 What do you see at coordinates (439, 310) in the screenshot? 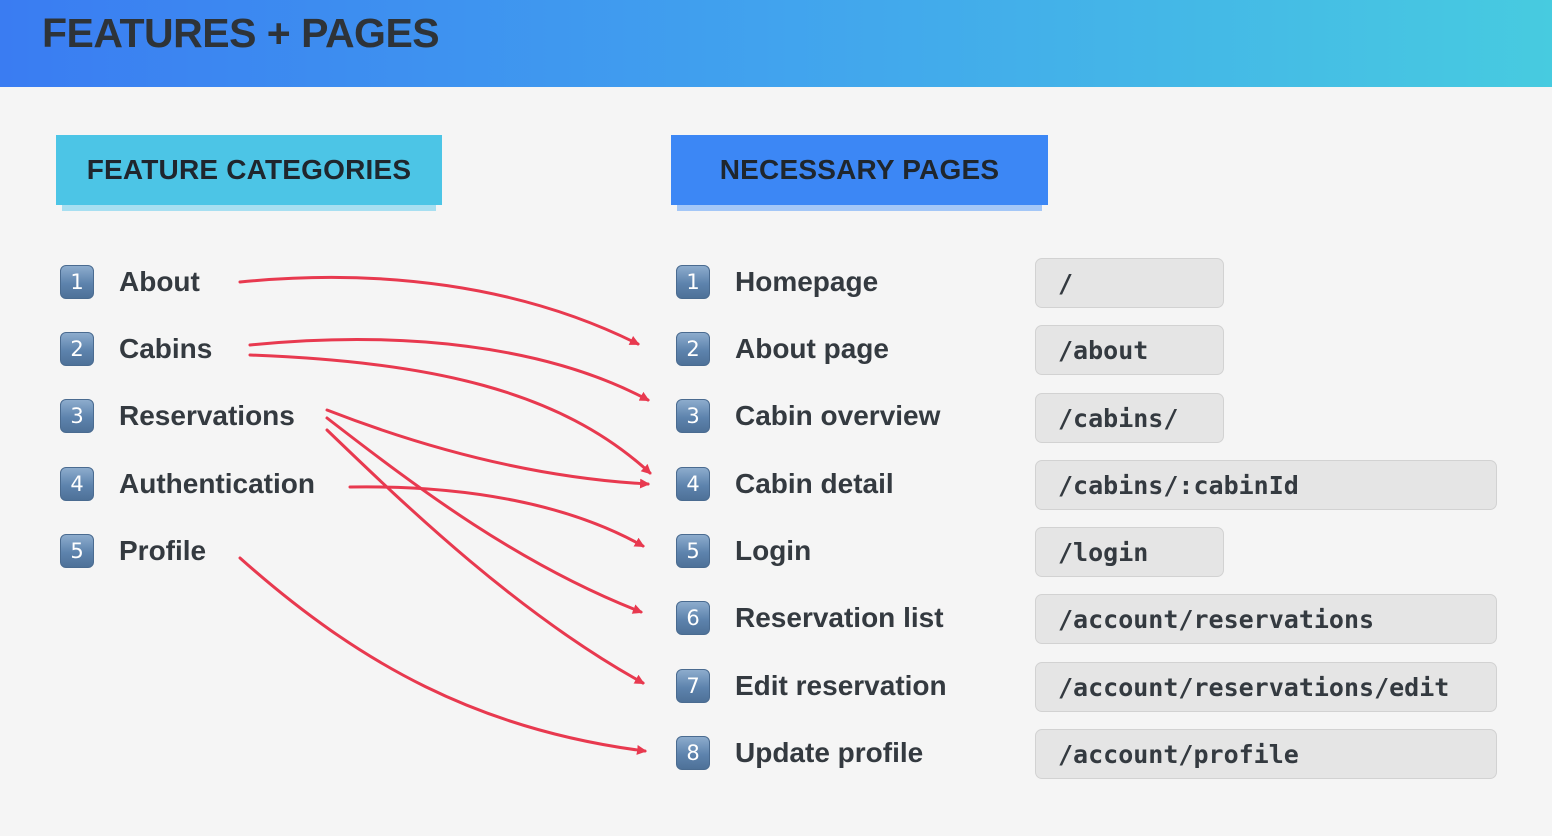
I see `arrow-about-to-about-page` at bounding box center [439, 310].